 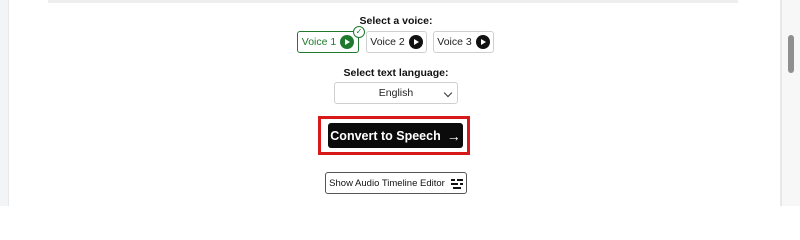 What do you see at coordinates (454, 42) in the screenshot?
I see `voice-3-label: Voice 3` at bounding box center [454, 42].